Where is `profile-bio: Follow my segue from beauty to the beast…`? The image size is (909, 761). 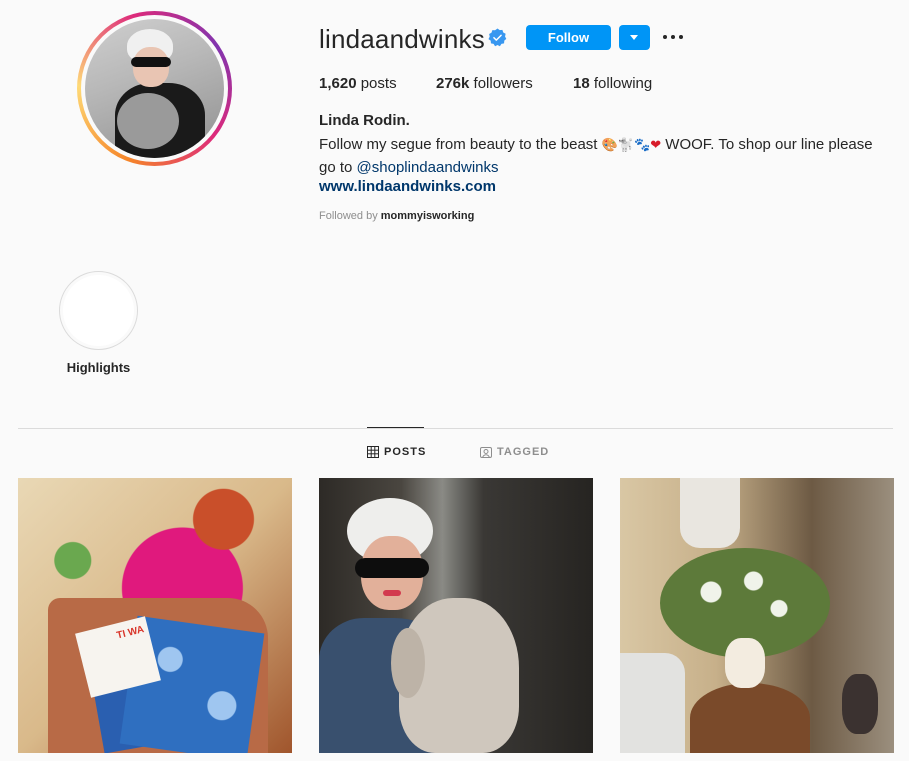
profile-bio: Follow my segue from beauty to the beast… is located at coordinates (596, 156).